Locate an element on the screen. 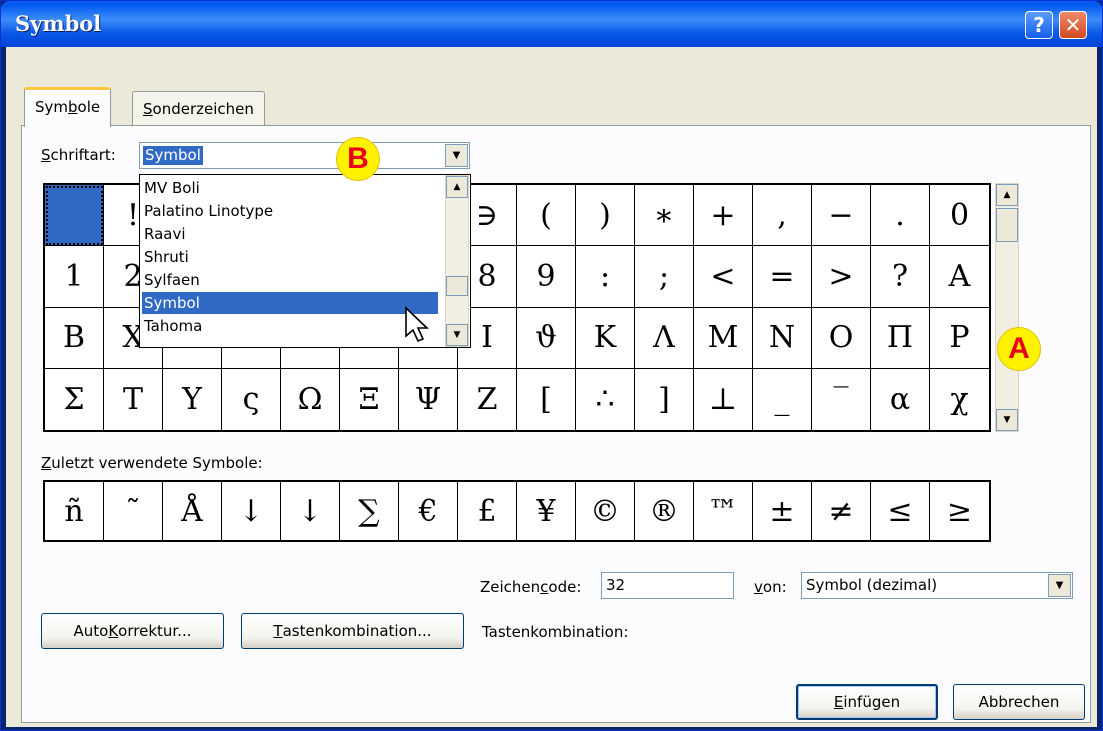  symbol-cell: α is located at coordinates (900, 399).